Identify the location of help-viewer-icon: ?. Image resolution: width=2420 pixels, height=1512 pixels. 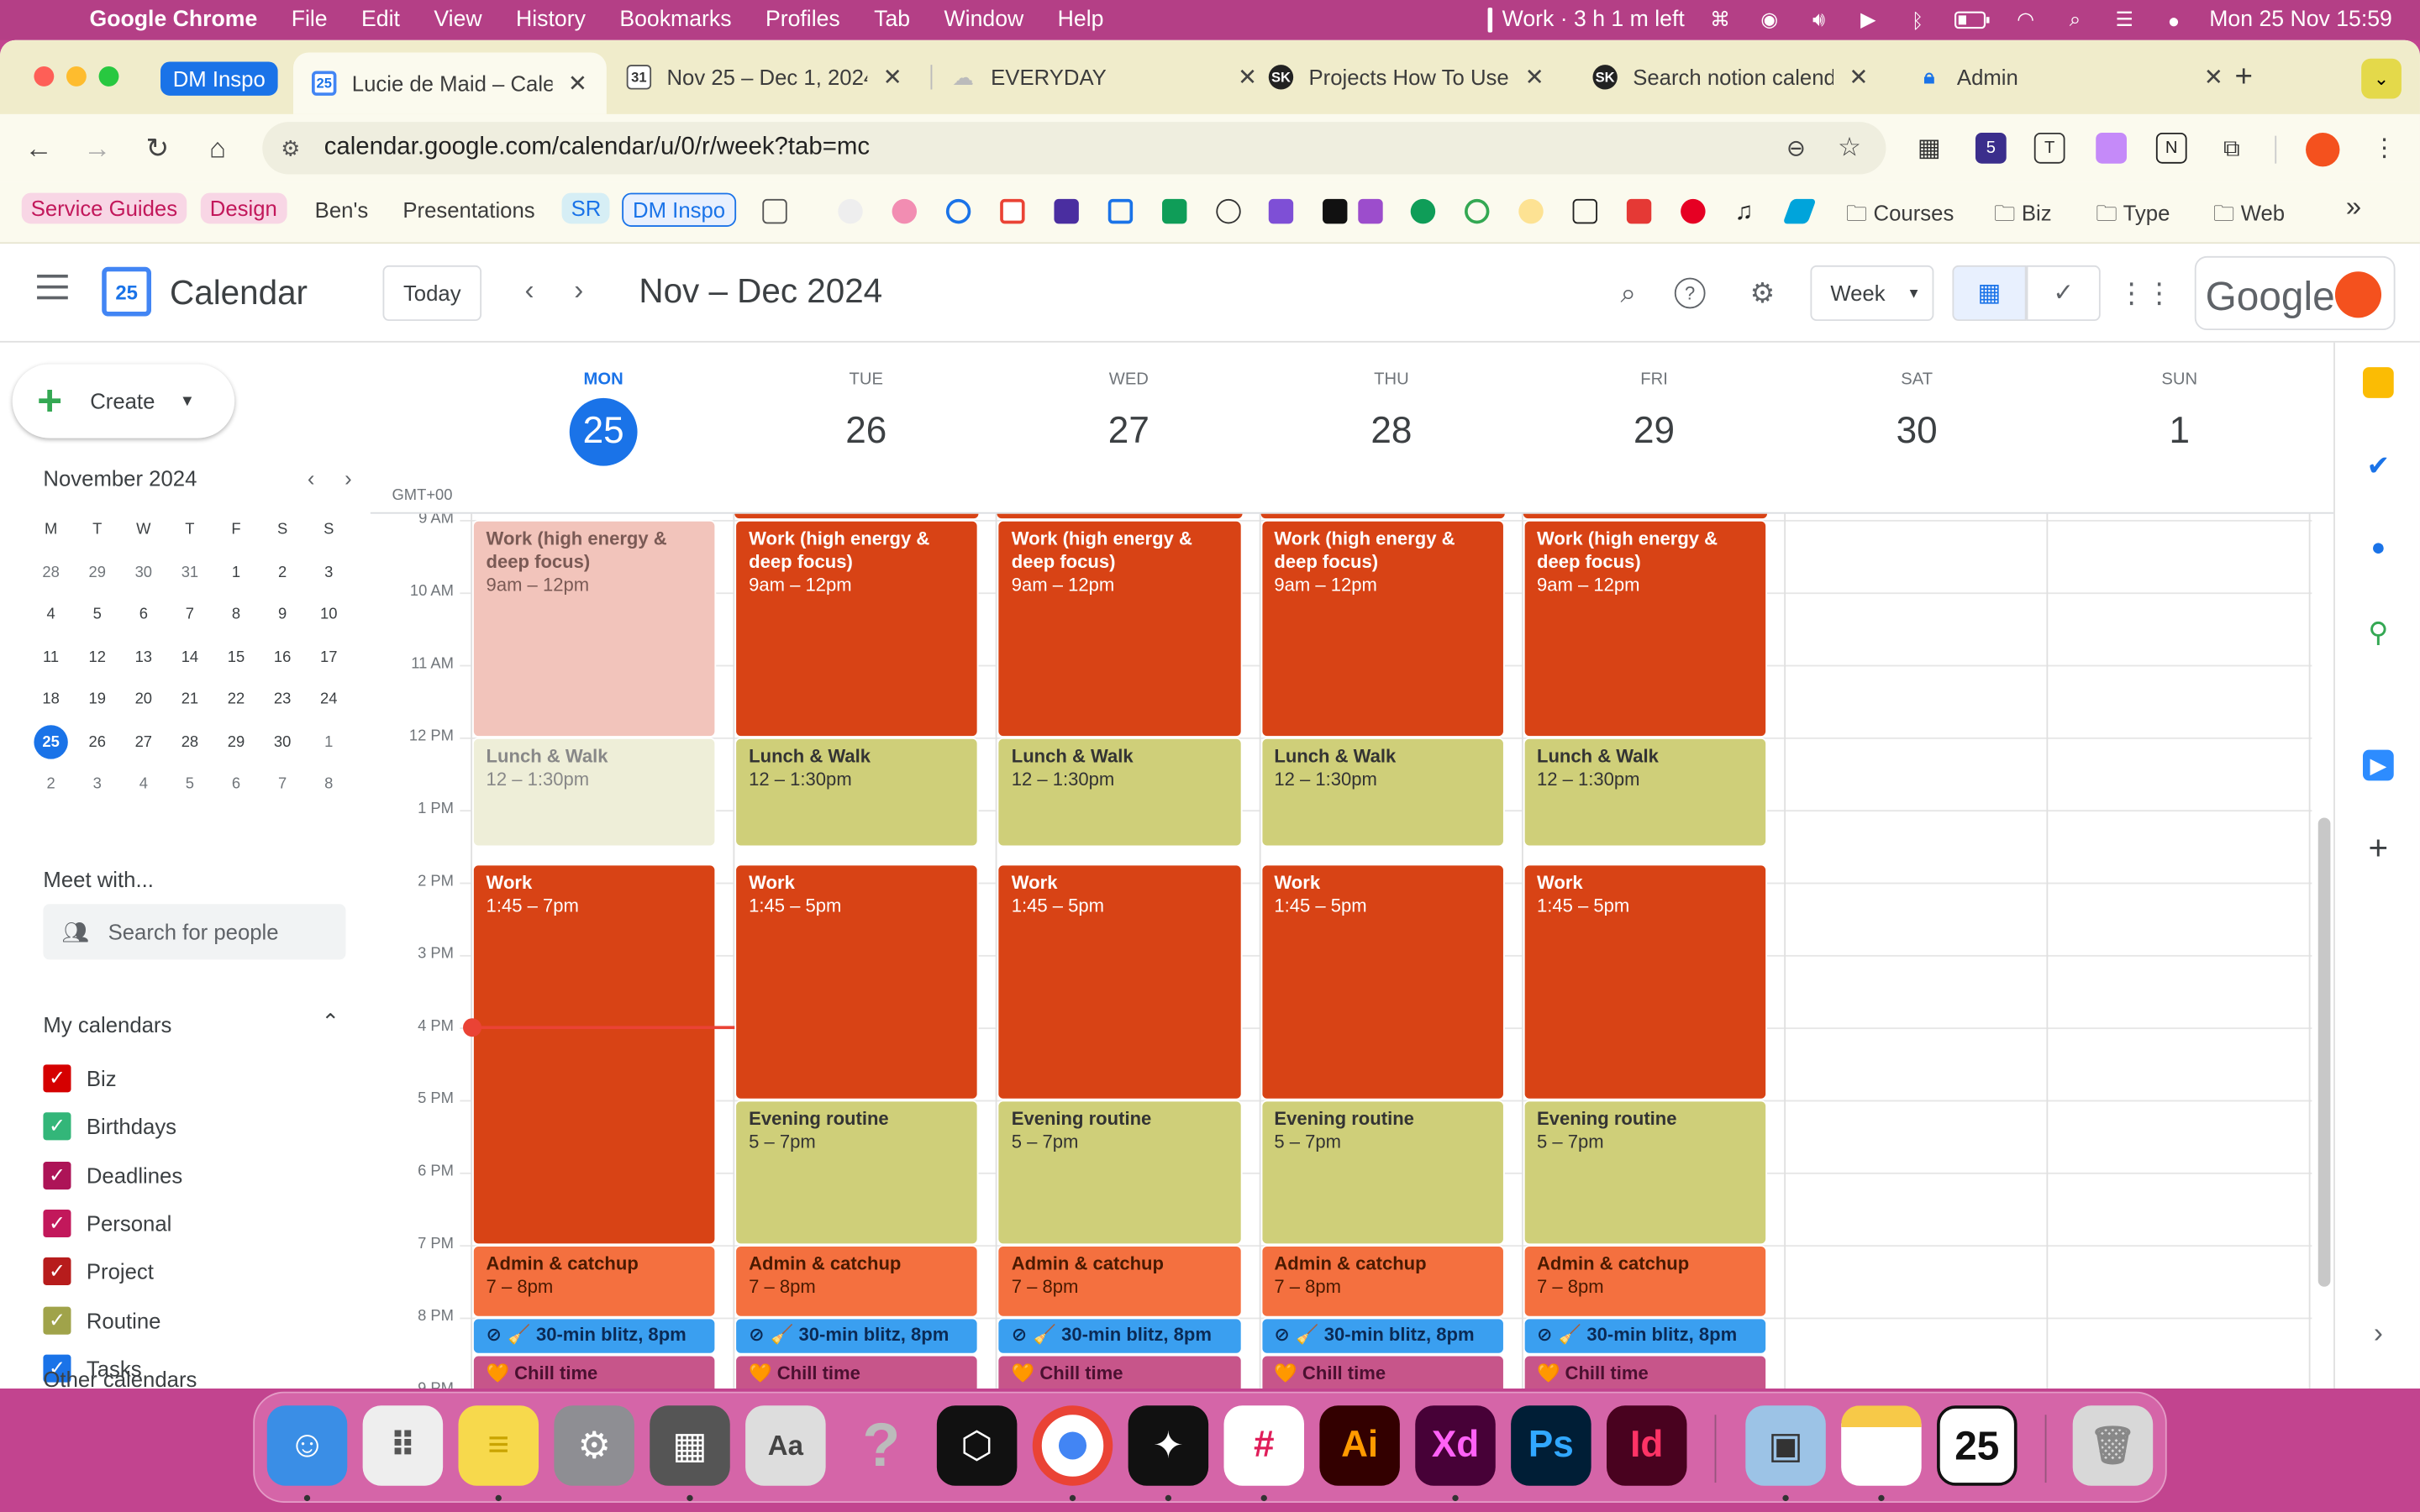
(881, 1445).